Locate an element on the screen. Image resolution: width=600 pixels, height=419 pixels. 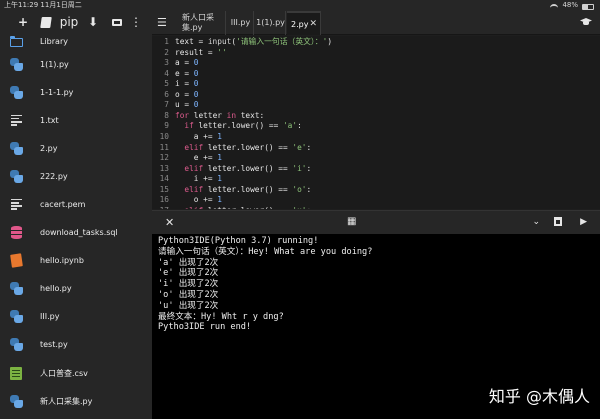
file-item: III.py is located at coordinates (76, 317).